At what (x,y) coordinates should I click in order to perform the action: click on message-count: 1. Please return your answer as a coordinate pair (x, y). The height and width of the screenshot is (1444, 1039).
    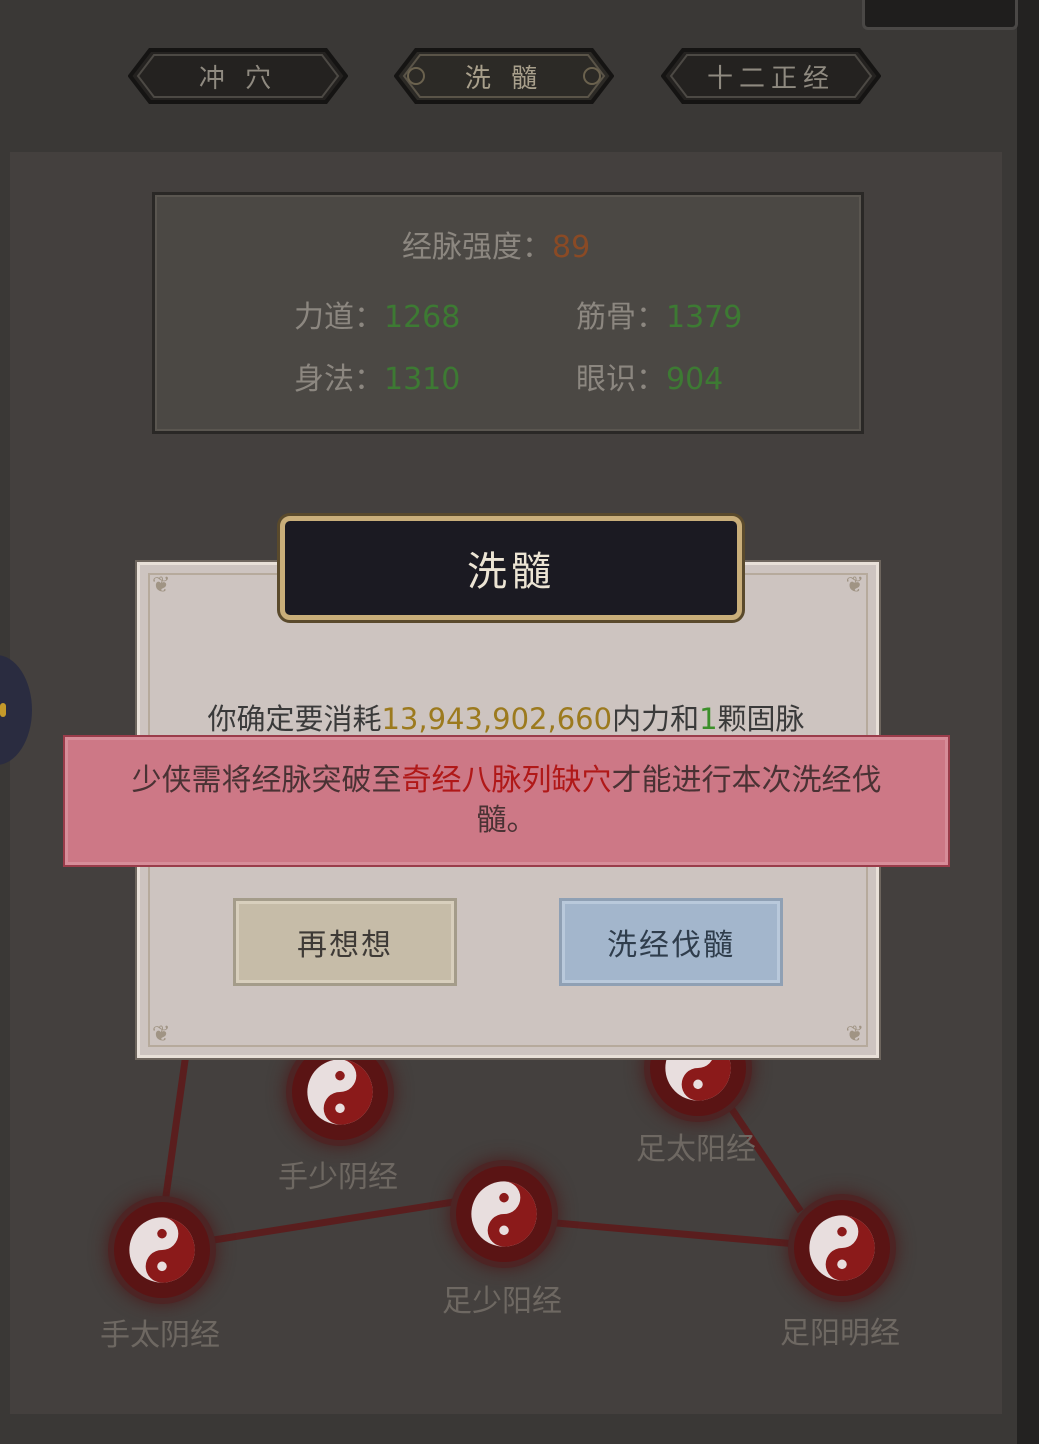
    Looking at the image, I should click on (708, 719).